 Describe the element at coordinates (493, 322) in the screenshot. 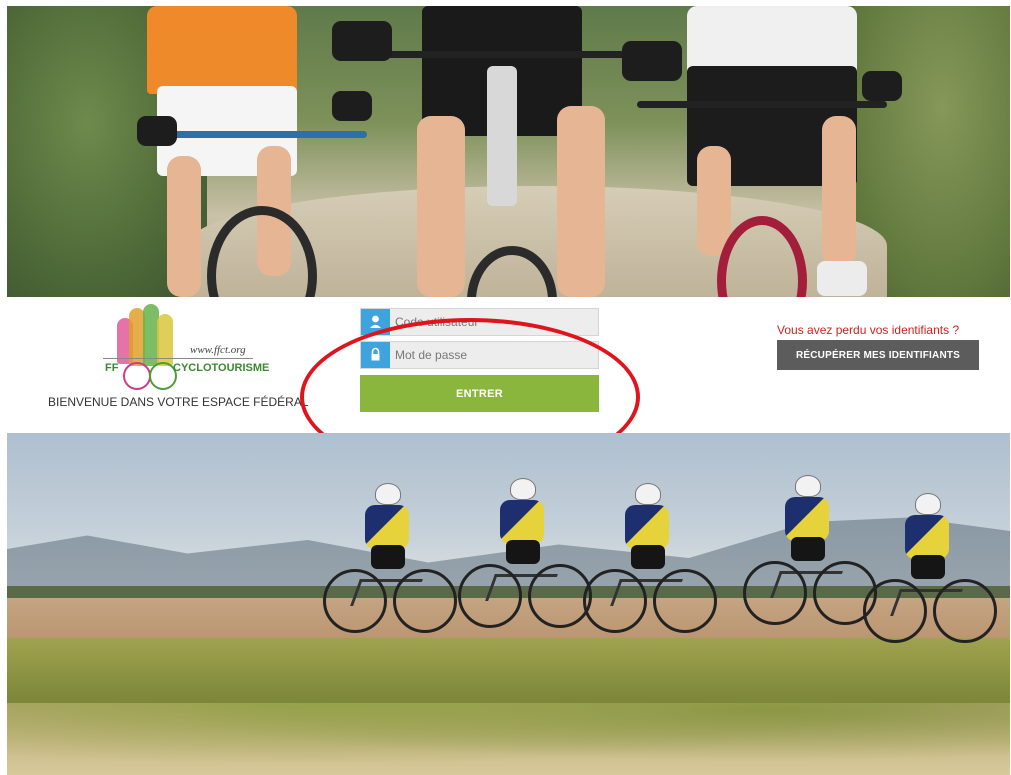

I see `username-input` at that location.